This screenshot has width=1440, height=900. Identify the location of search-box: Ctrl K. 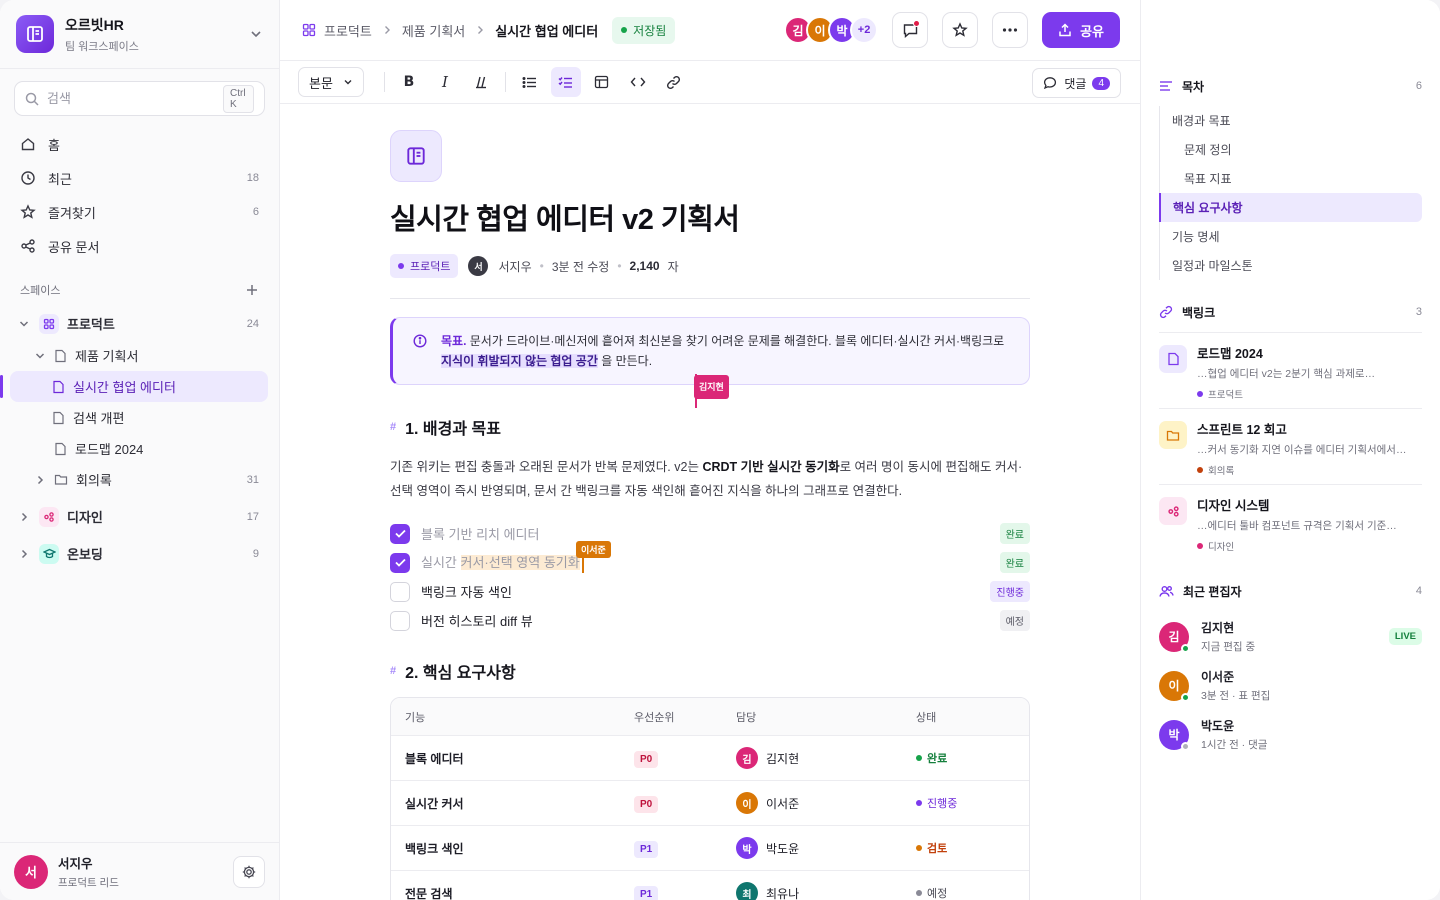
(139, 98).